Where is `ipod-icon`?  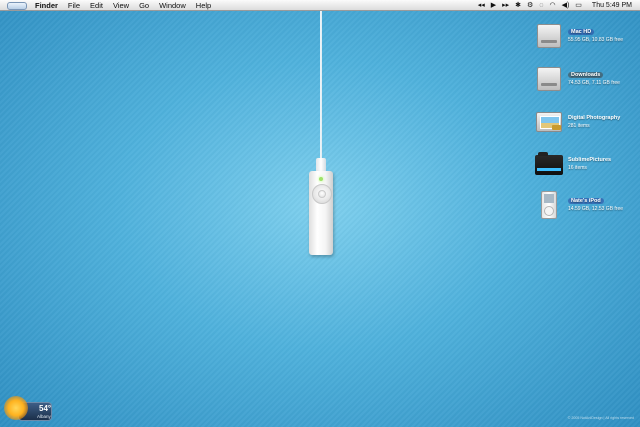
ipod-icon is located at coordinates (549, 205).